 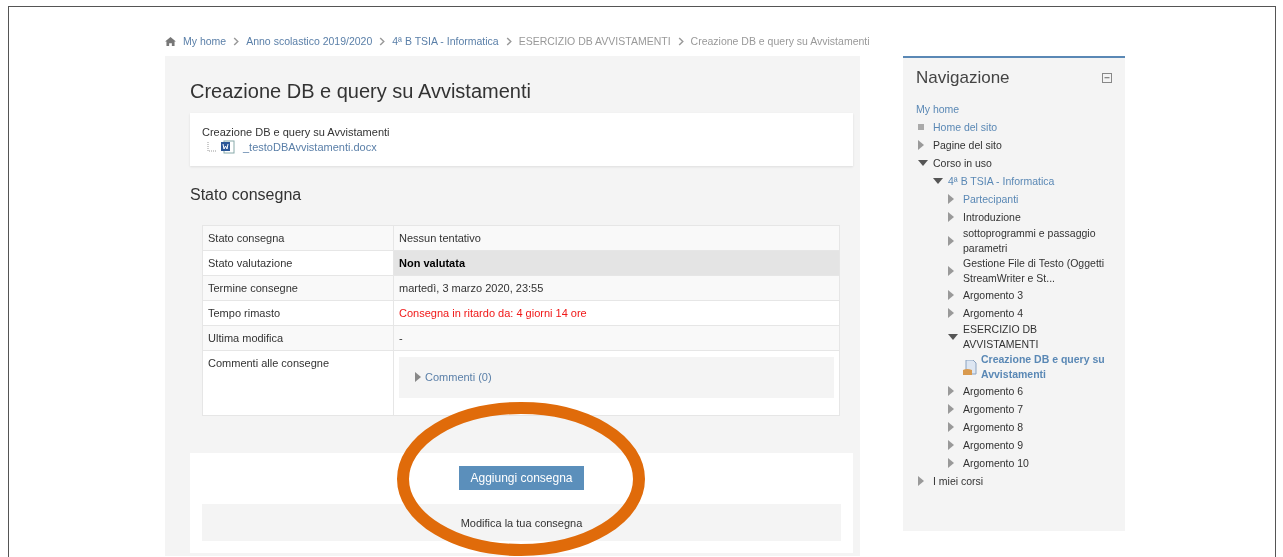 I want to click on nav-item: Argomento 9, so click(x=993, y=445).